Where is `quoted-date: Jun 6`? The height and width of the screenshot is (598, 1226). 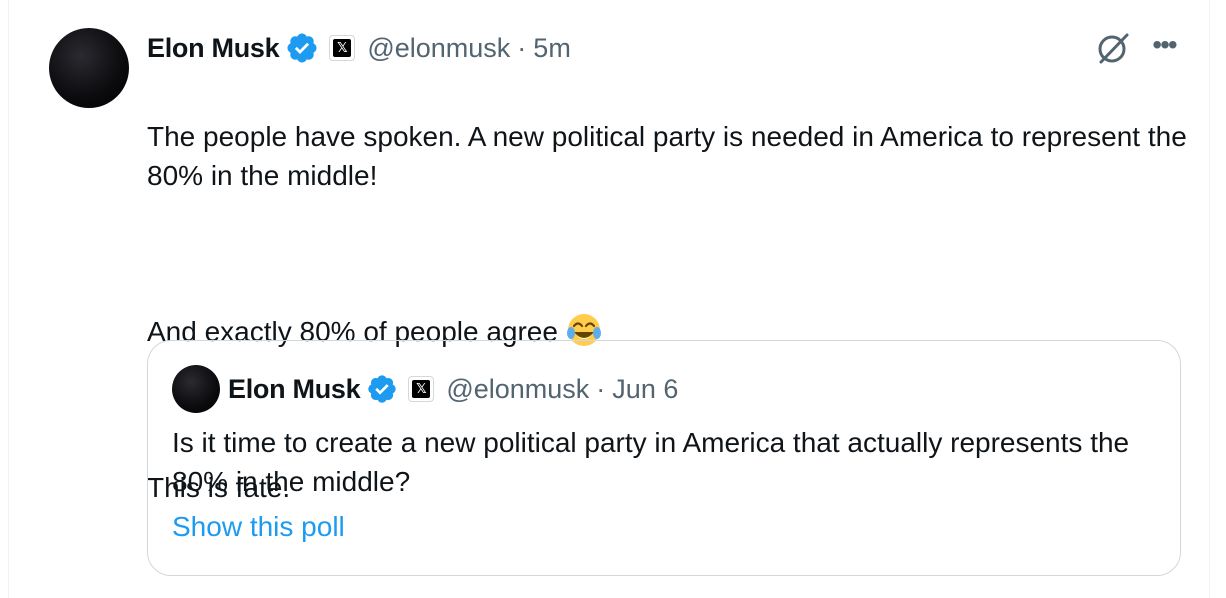
quoted-date: Jun 6 is located at coordinates (645, 388).